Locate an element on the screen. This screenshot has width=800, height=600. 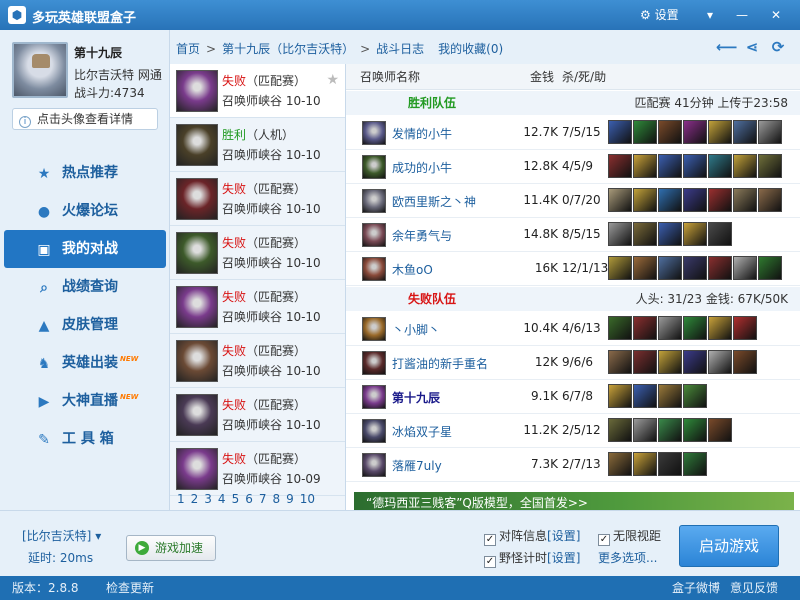
breadcrumb-log: 战斗日志 is located at coordinates (400, 49).